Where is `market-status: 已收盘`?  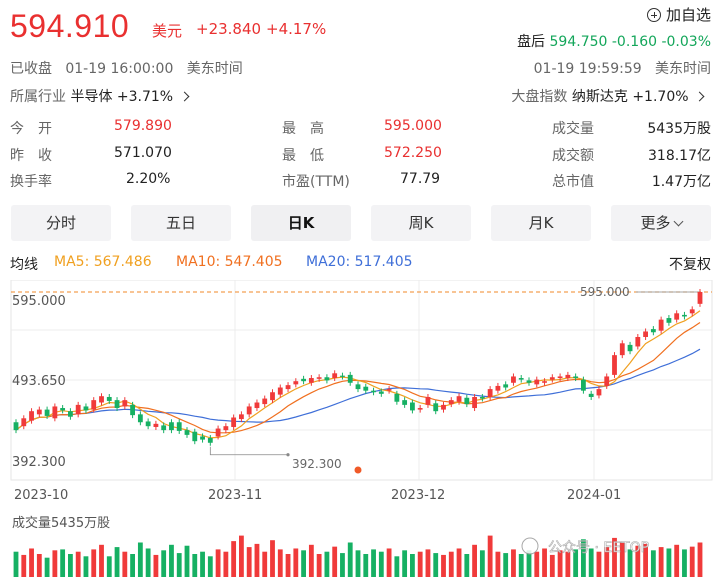
market-status: 已收盘 is located at coordinates (31, 69).